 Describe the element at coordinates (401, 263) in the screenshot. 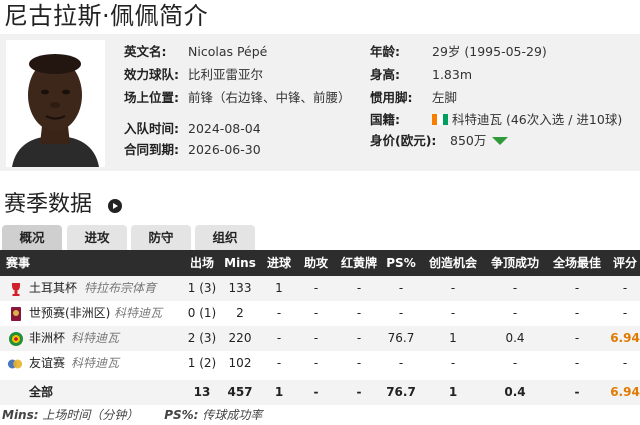

I see `header-ps: PS%` at that location.